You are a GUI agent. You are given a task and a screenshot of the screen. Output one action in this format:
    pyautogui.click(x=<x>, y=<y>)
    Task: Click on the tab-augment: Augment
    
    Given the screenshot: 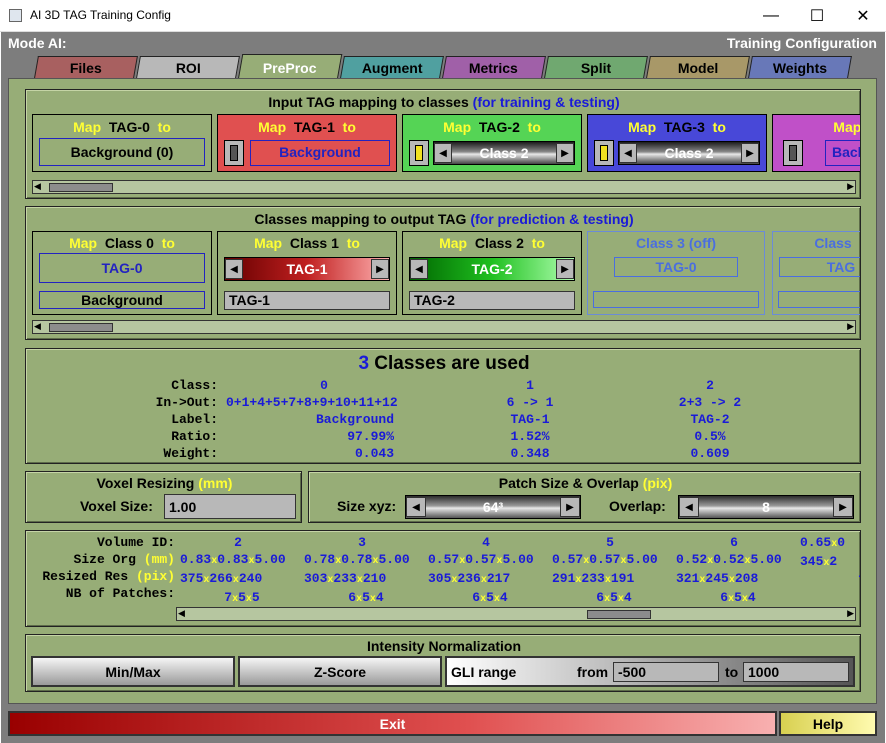 What is the action you would take?
    pyautogui.click(x=392, y=67)
    